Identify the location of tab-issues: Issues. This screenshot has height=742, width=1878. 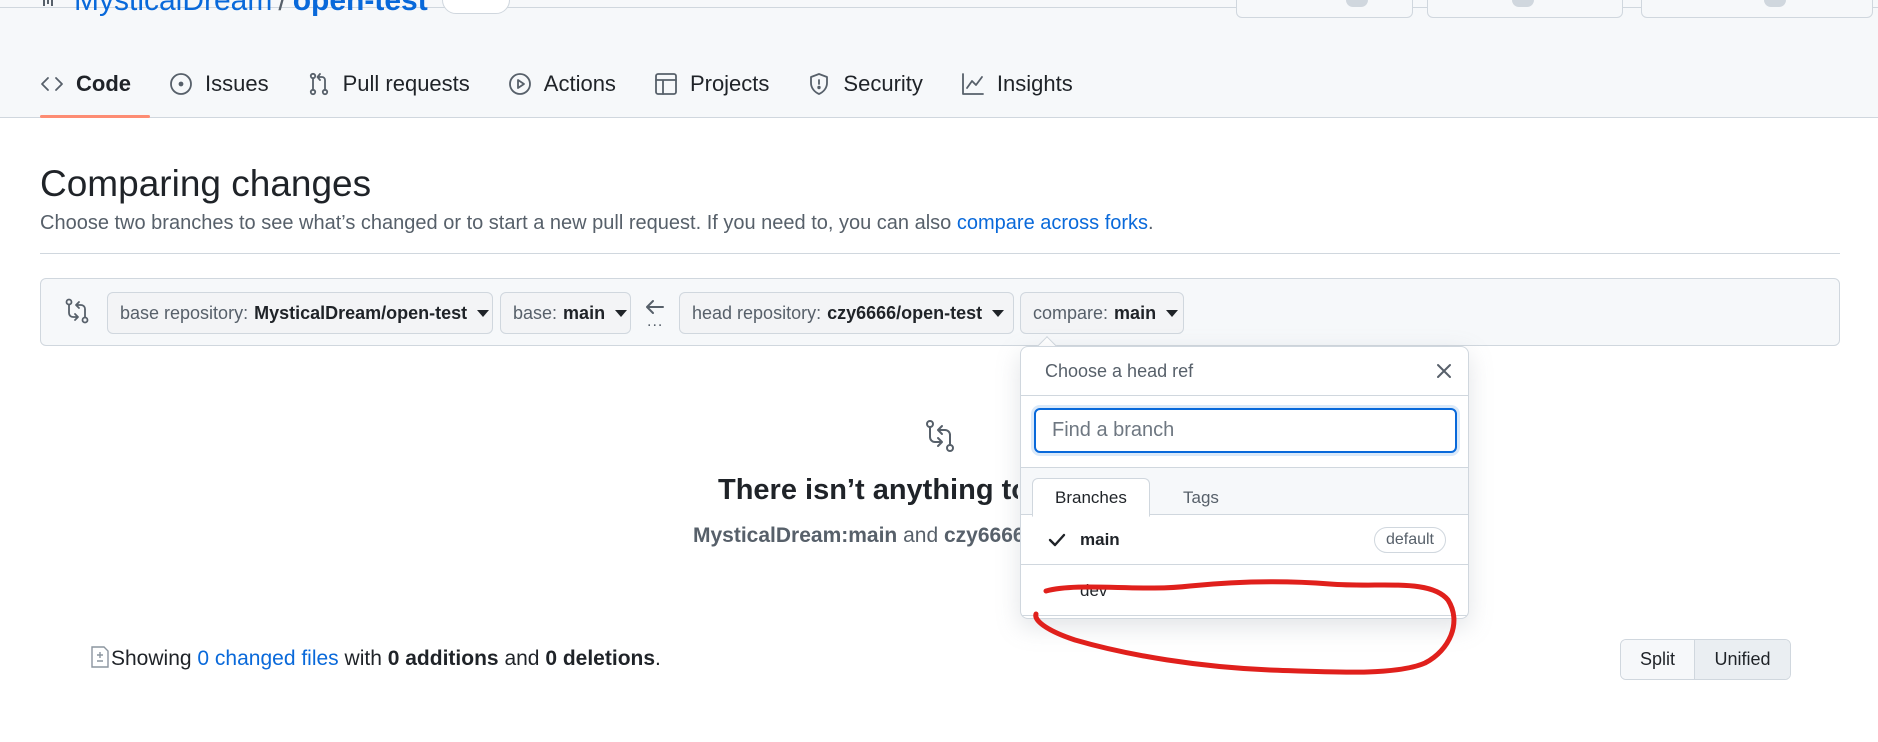
(219, 84).